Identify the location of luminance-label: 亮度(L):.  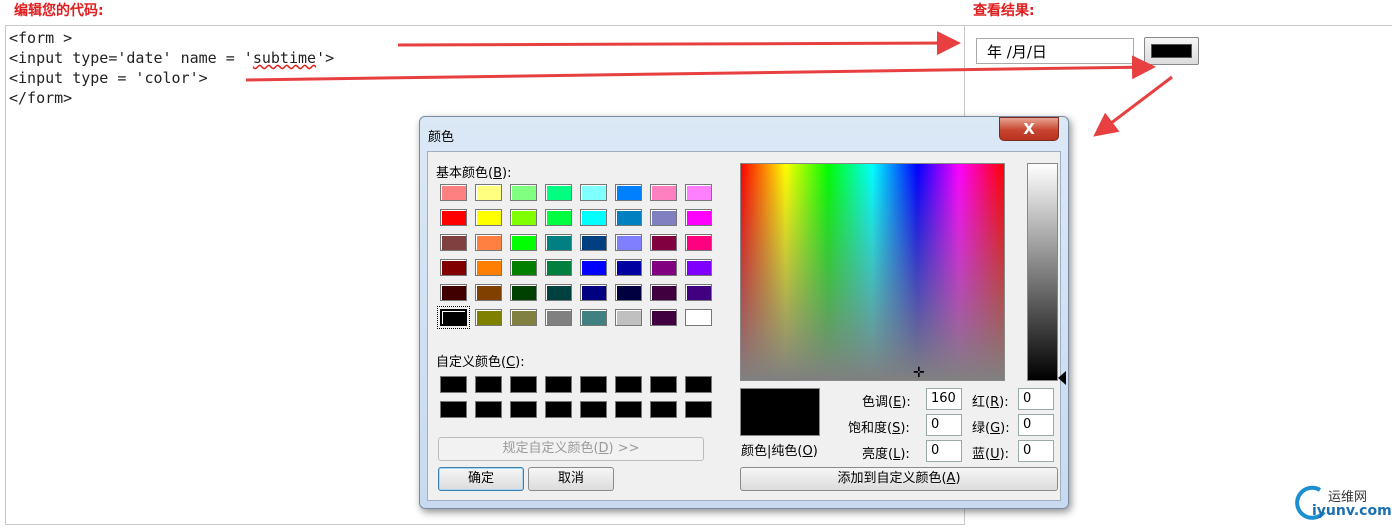
(886, 454).